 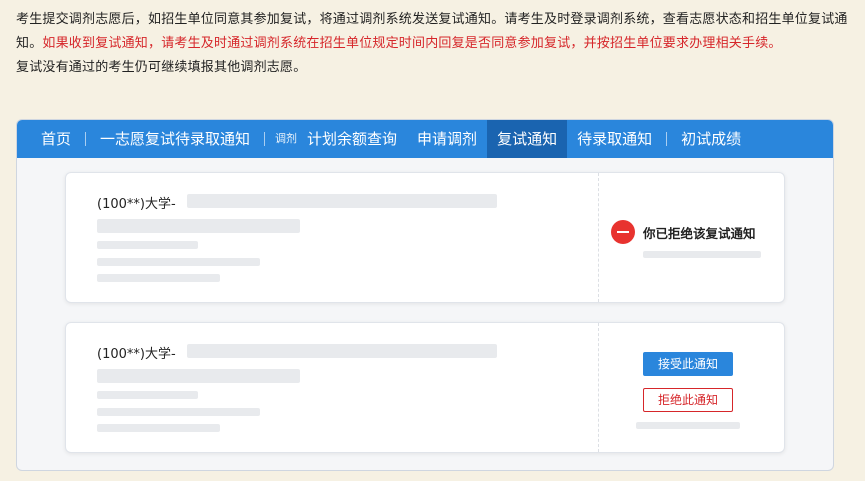 What do you see at coordinates (699, 233) in the screenshot?
I see `status-text: 你已拒绝该复试通知` at bounding box center [699, 233].